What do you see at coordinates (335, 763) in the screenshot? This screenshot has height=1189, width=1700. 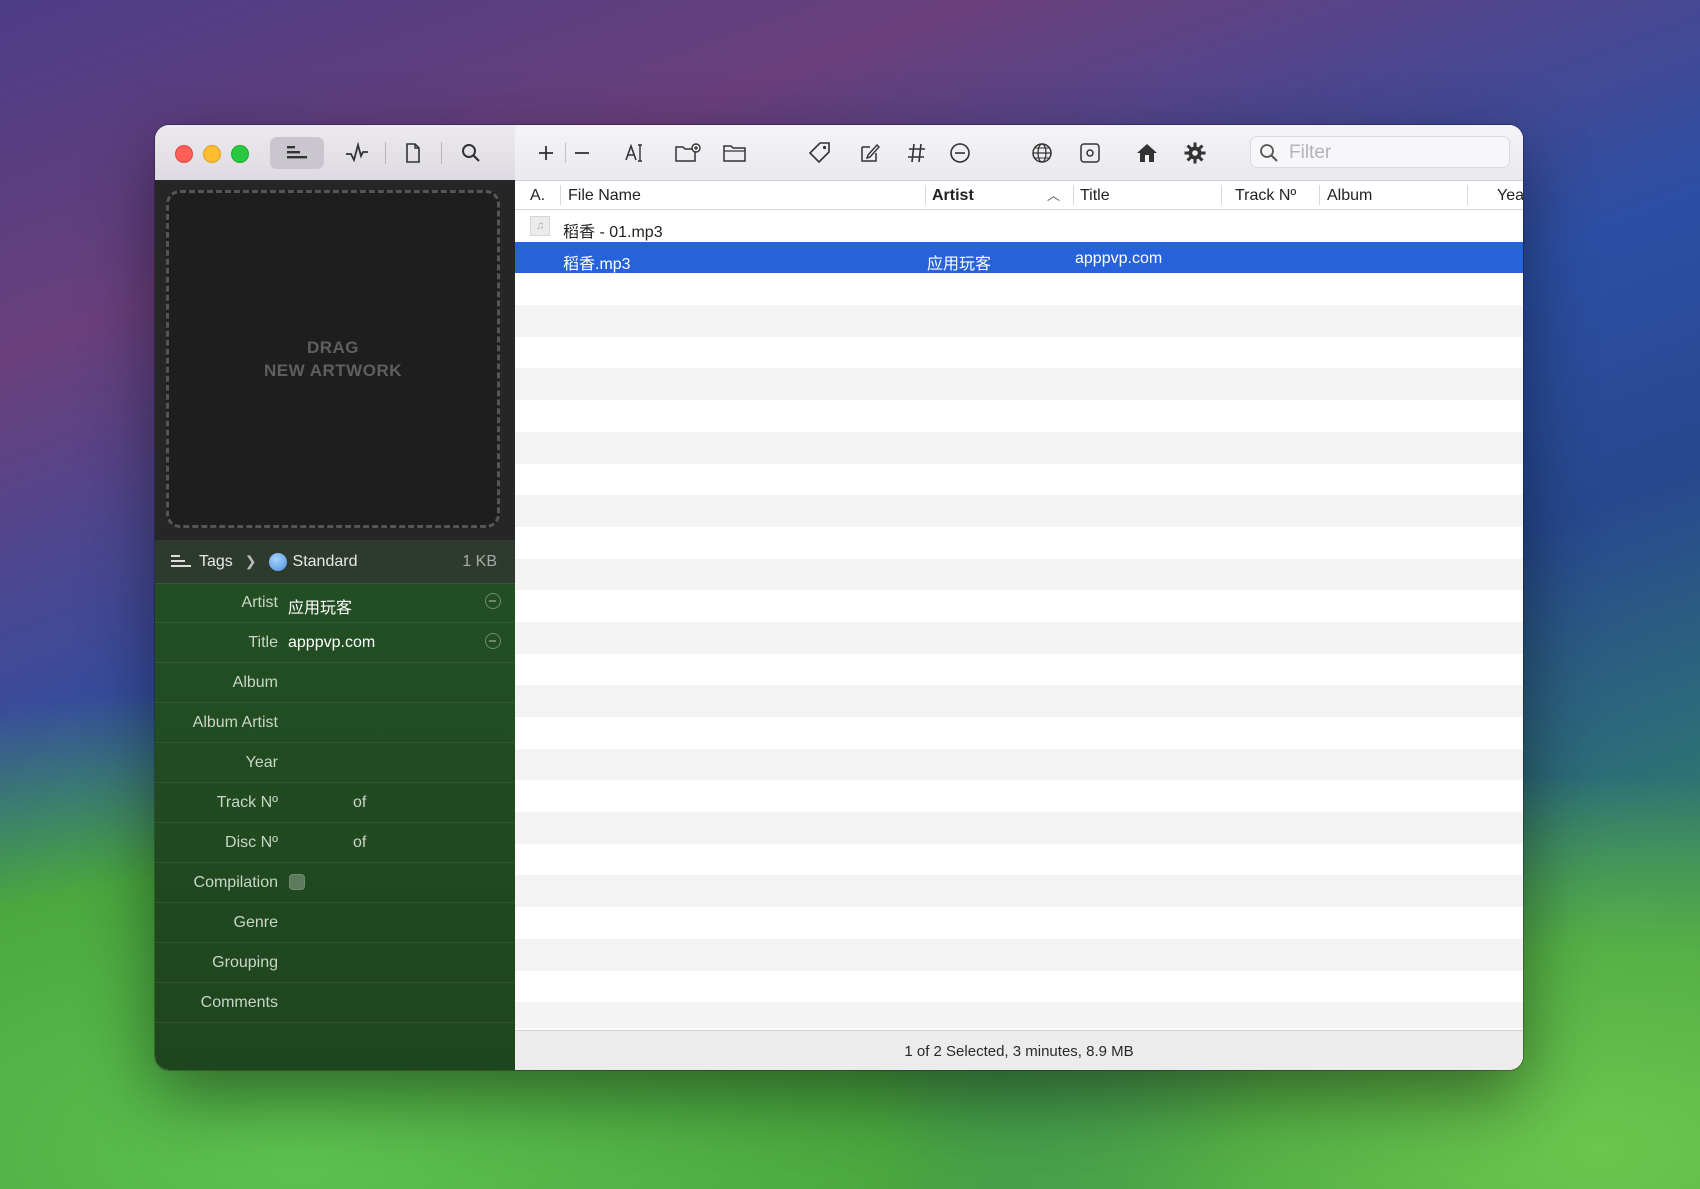 I see `field-year: Year` at bounding box center [335, 763].